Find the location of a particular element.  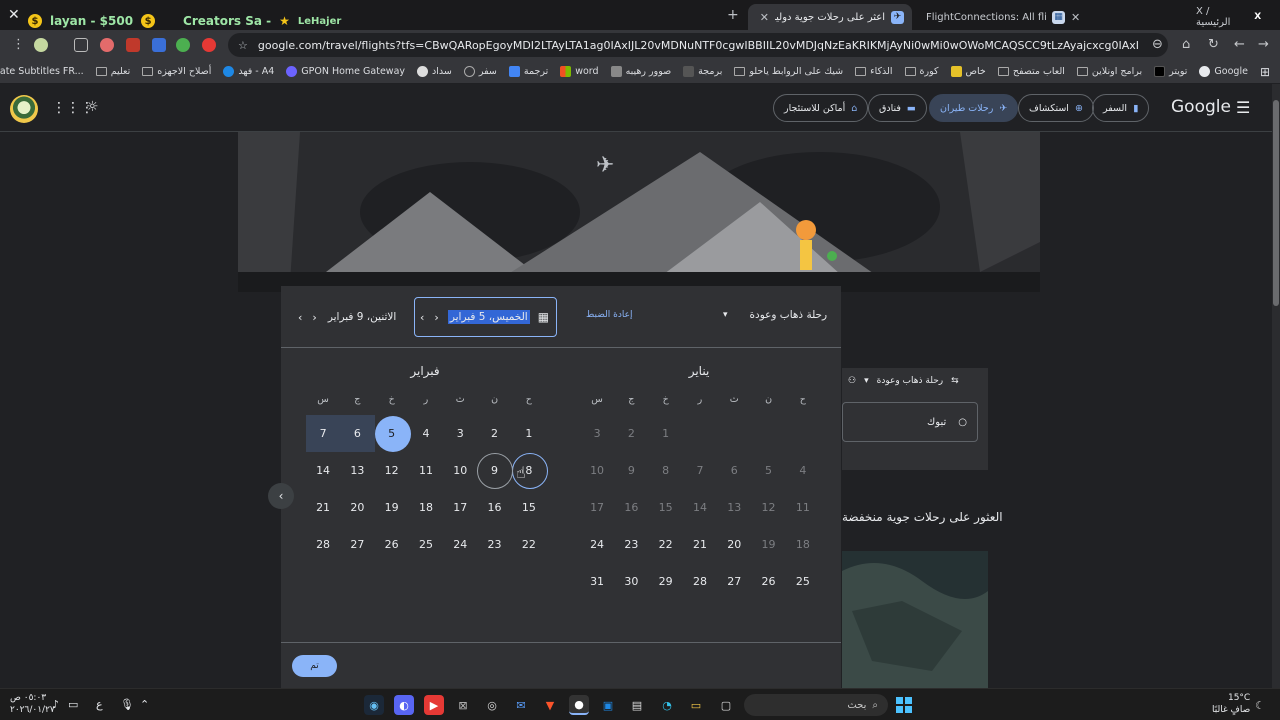

home-icon: ⌂ is located at coordinates (1186, 44).